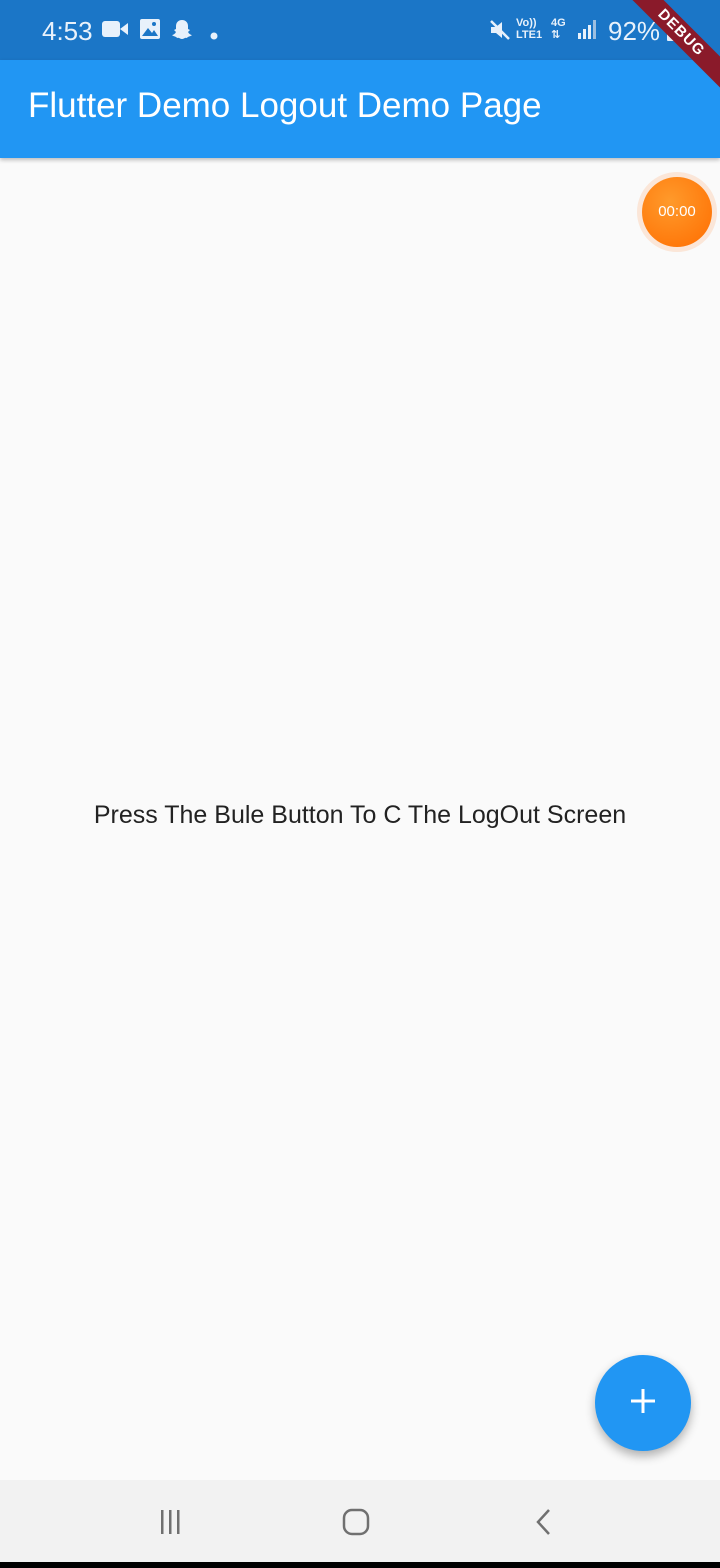 The height and width of the screenshot is (1568, 720). I want to click on status-time: 4:53, so click(67, 31).